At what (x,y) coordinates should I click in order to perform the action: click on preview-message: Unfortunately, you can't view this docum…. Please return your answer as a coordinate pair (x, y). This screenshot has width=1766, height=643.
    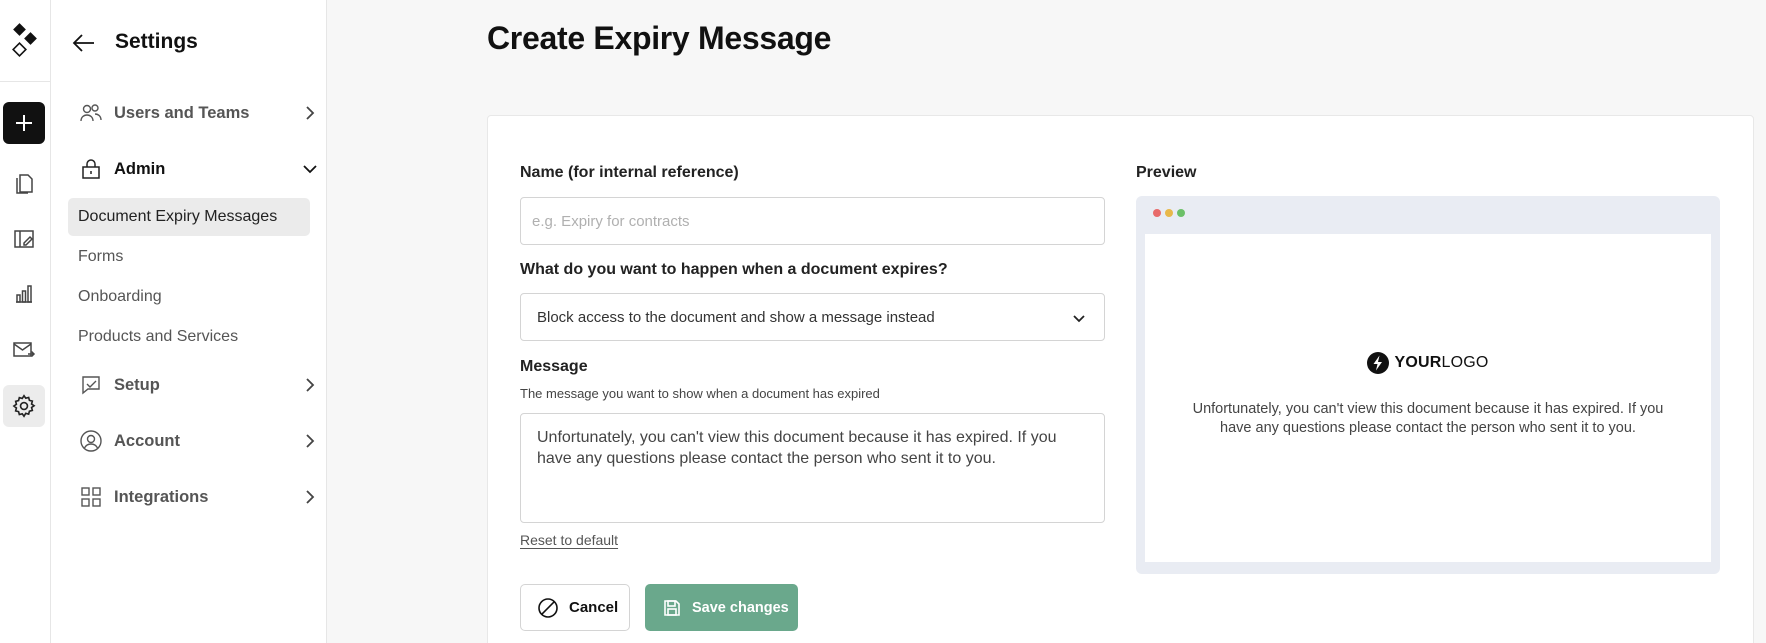
    Looking at the image, I should click on (1428, 418).